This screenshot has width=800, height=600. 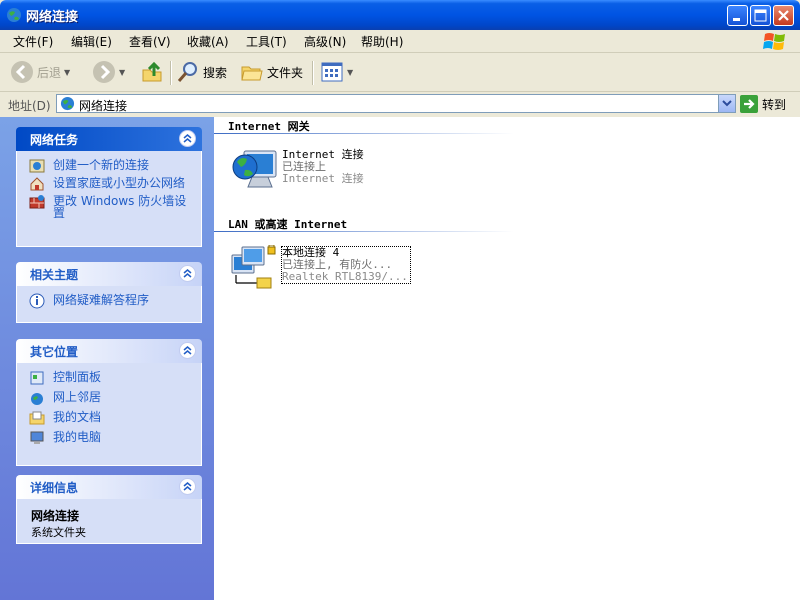 I want to click on details-body: 网络连接 系统文件夹, so click(x=109, y=521).